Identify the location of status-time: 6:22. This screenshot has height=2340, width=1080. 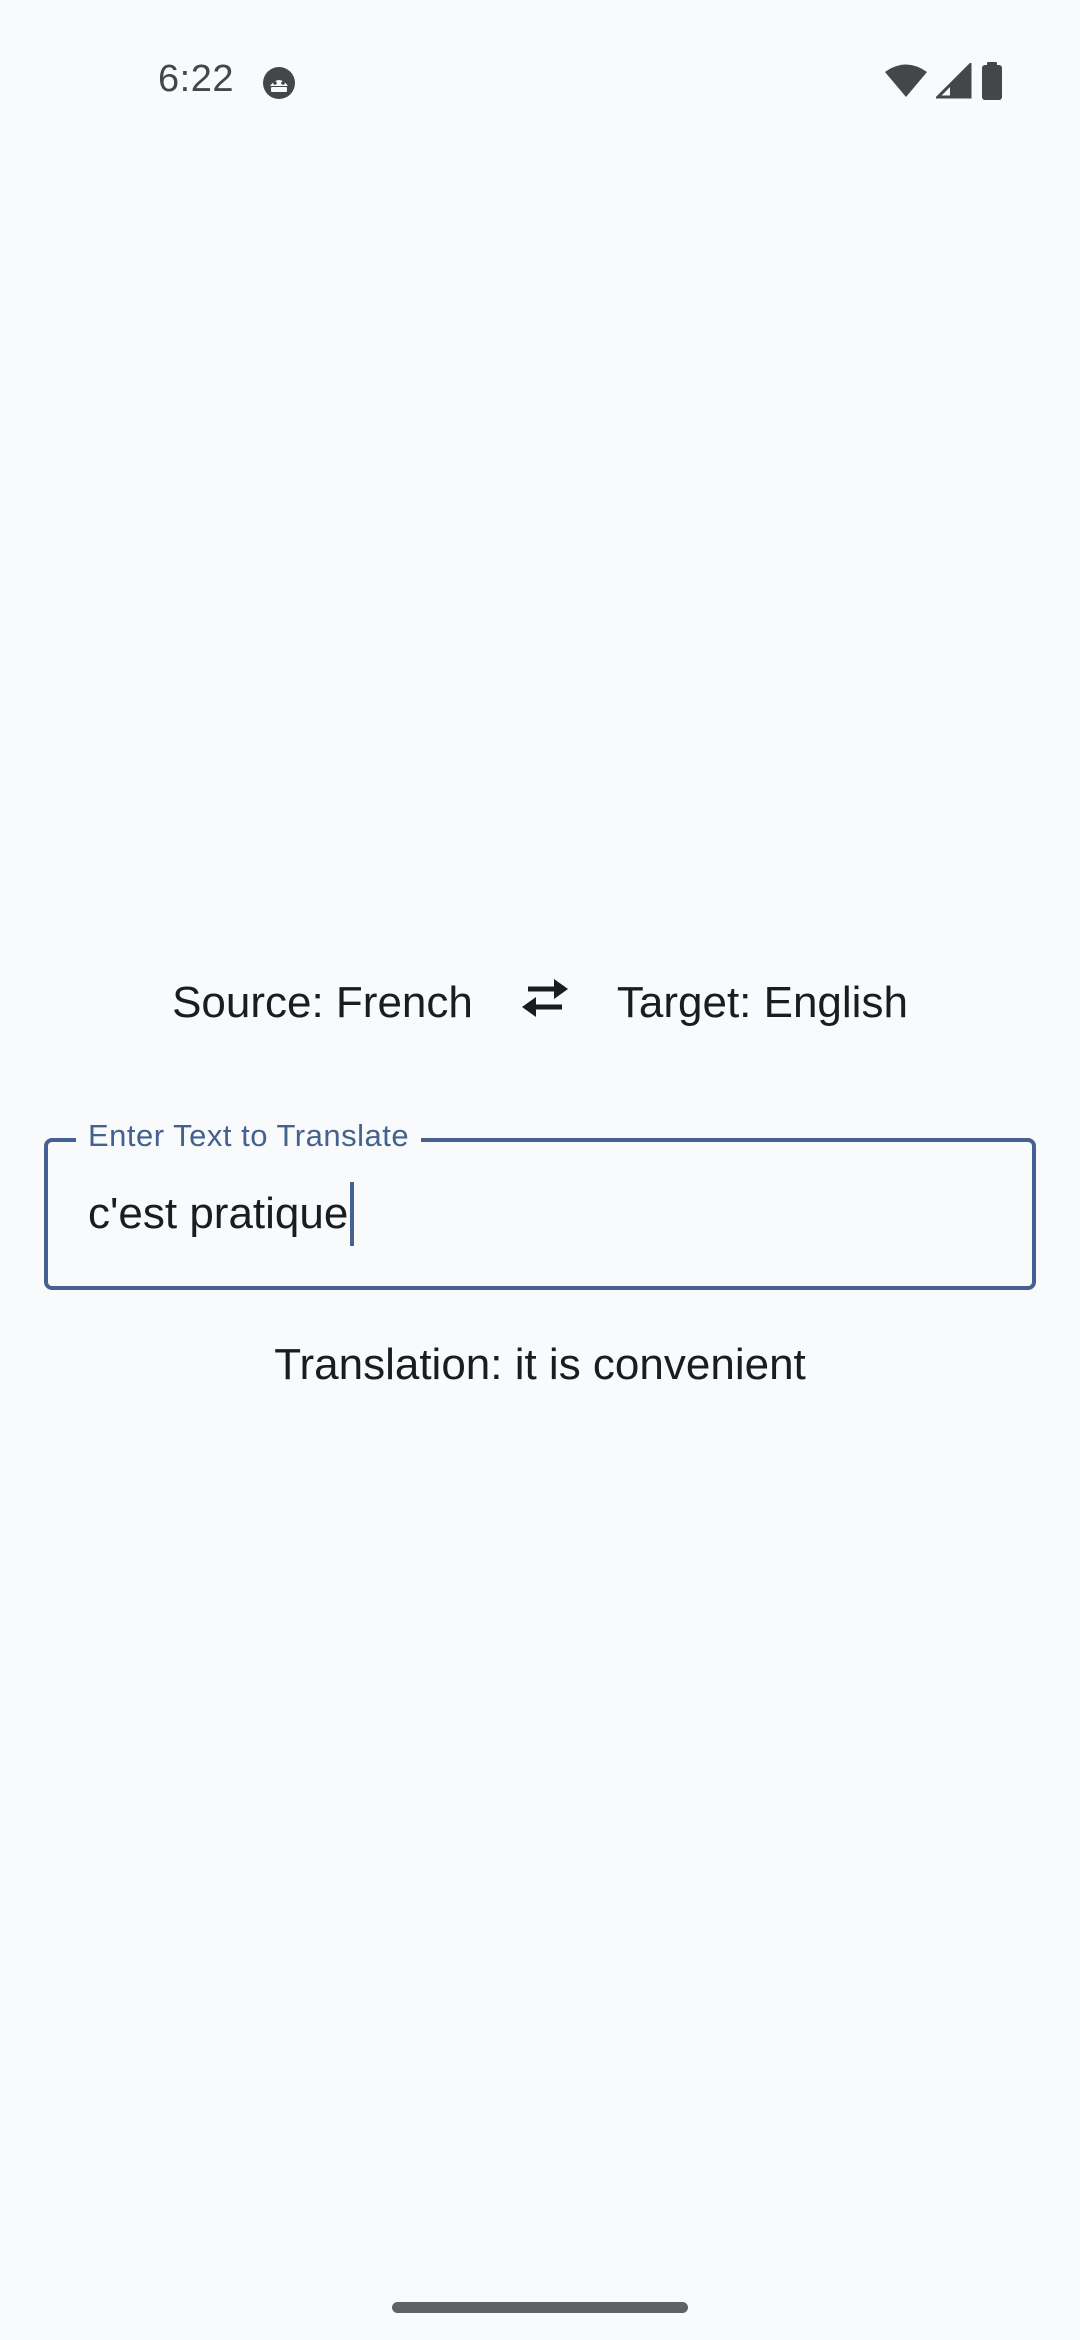
(196, 79).